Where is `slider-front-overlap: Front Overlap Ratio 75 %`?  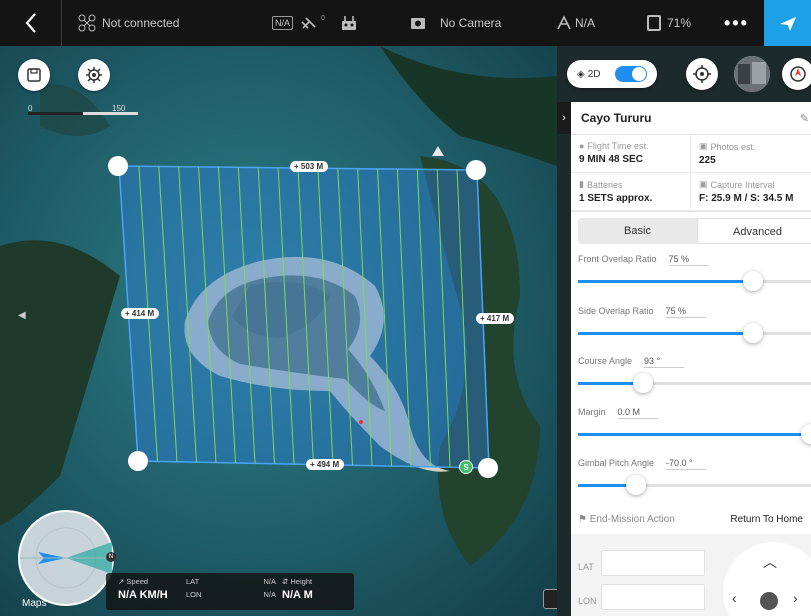
slider-front-overlap: Front Overlap Ratio 75 % is located at coordinates (691, 279).